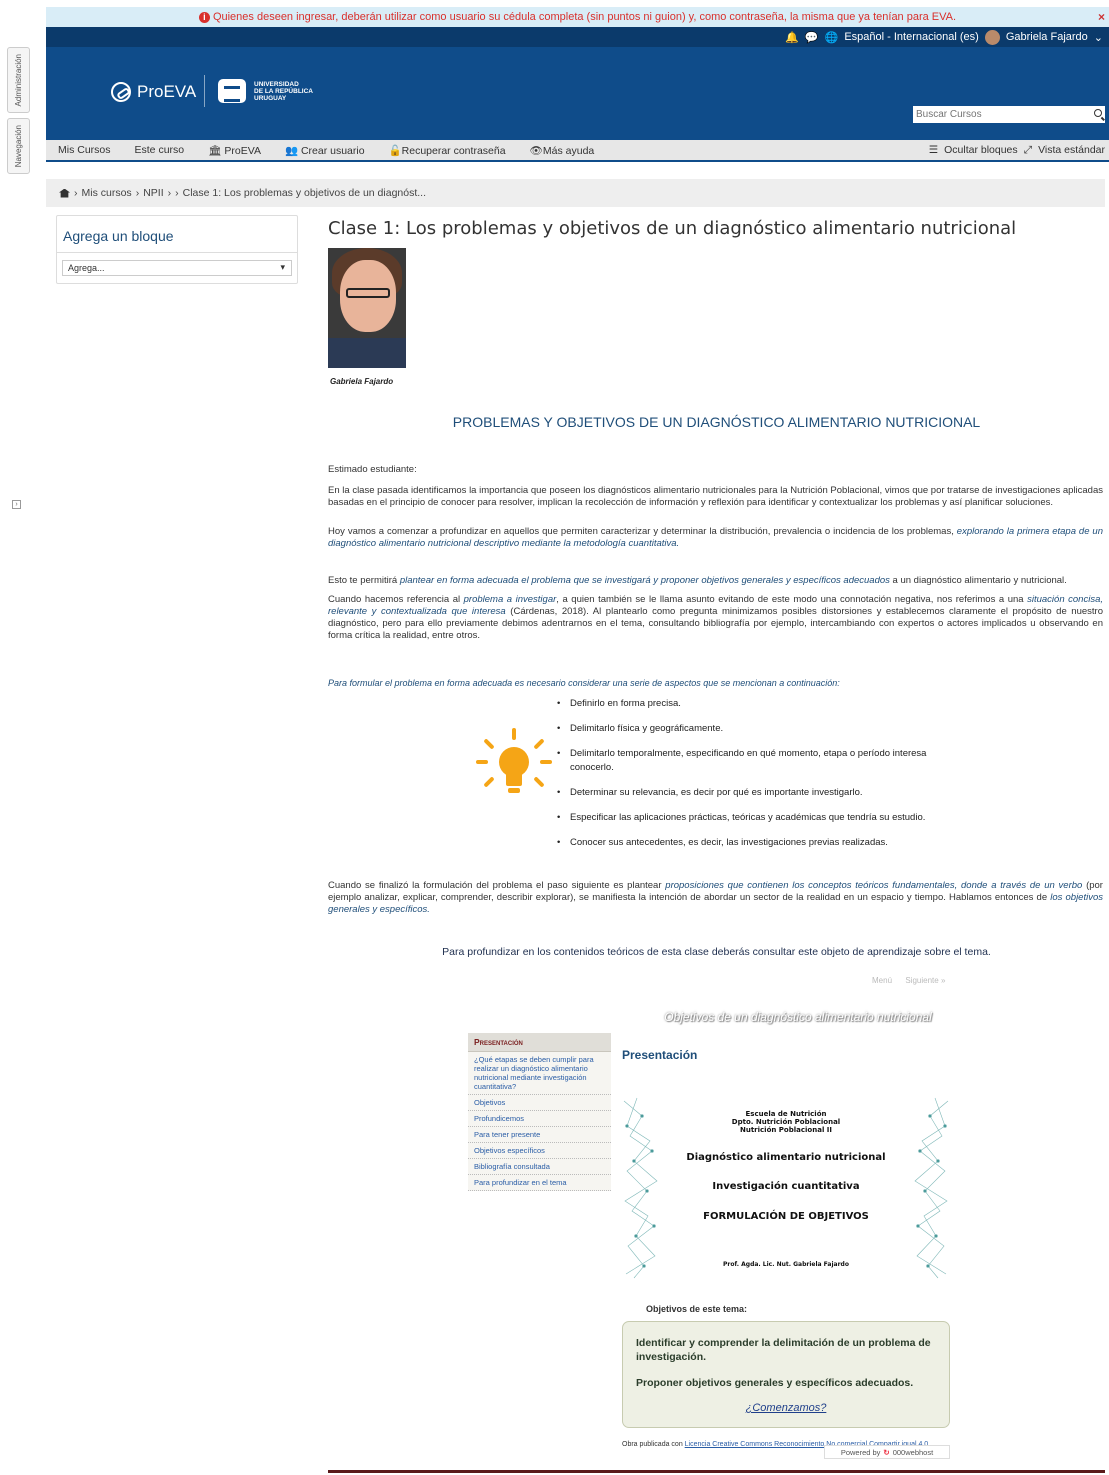 This screenshot has height=1475, width=1109. Describe the element at coordinates (107, 193) in the screenshot. I see `breadcrumb-item: Mis cursos` at that location.